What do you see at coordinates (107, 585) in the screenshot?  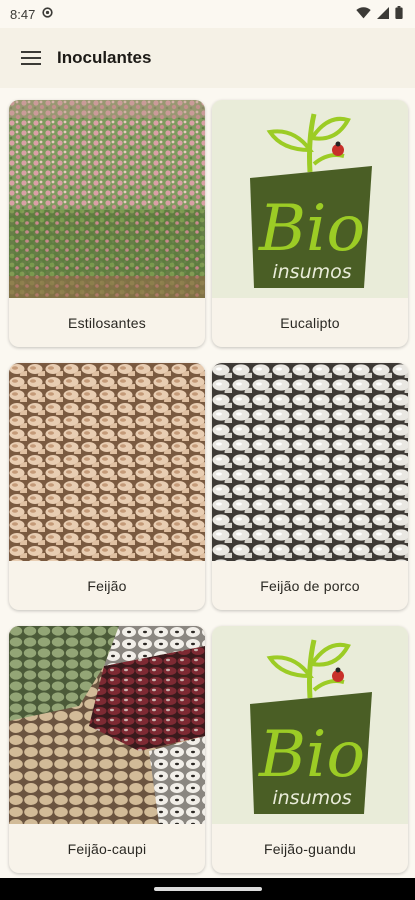 I see `card-label: Feijão` at bounding box center [107, 585].